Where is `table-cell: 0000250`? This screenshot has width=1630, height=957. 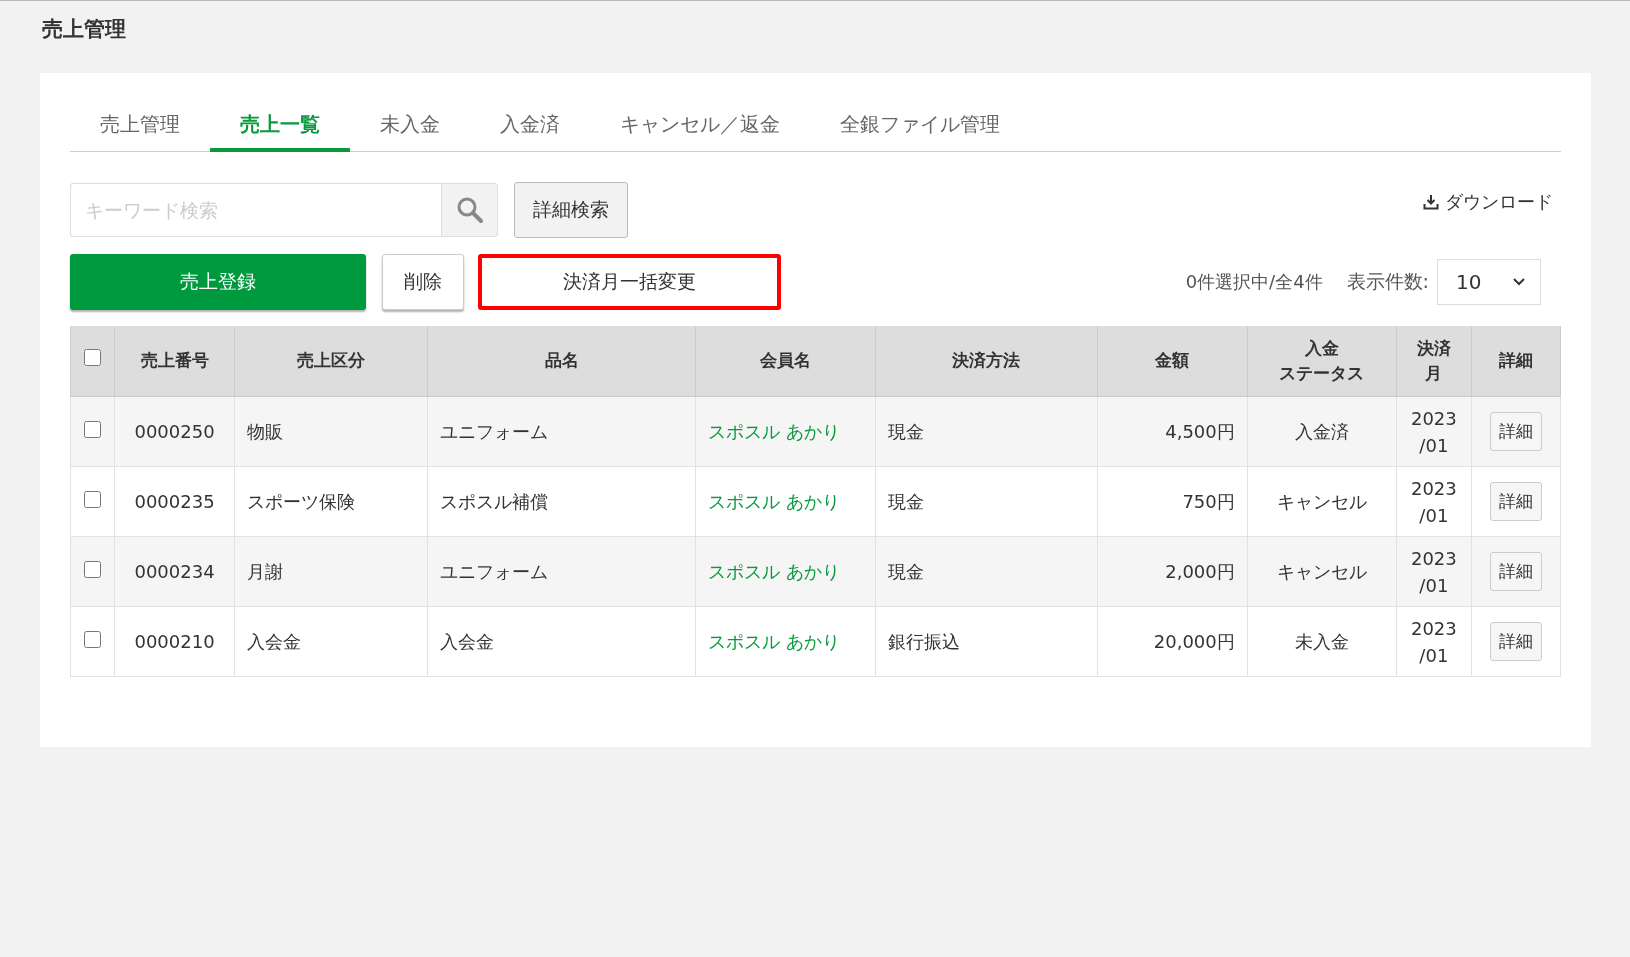
table-cell: 0000250 is located at coordinates (174, 431).